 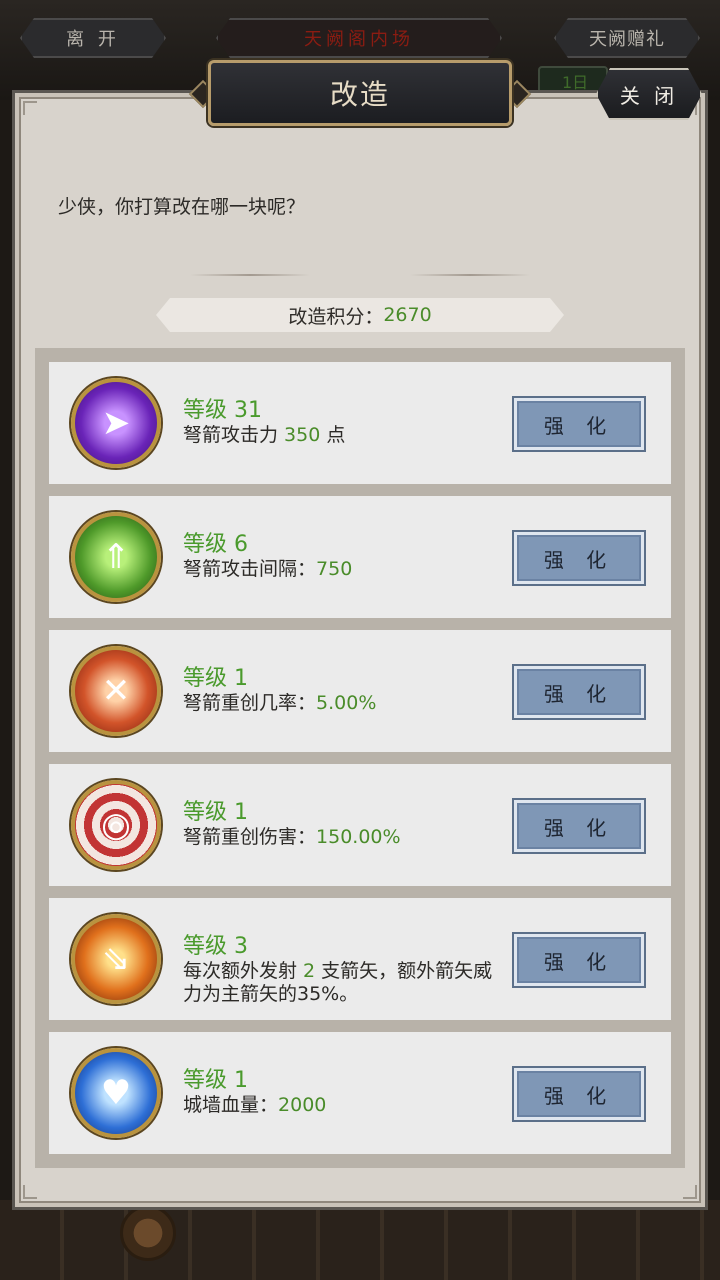 I want to click on green-bow-icon: ⇑, so click(x=116, y=557).